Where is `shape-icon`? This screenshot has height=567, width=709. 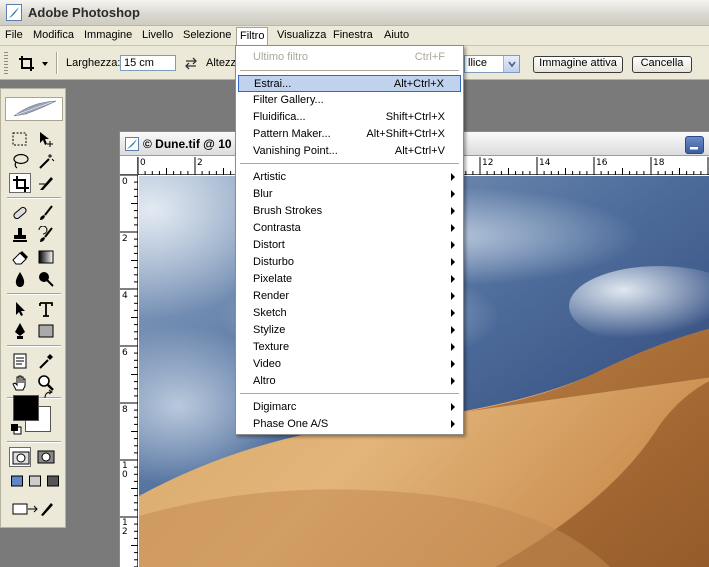
shape-icon is located at coordinates (46, 331).